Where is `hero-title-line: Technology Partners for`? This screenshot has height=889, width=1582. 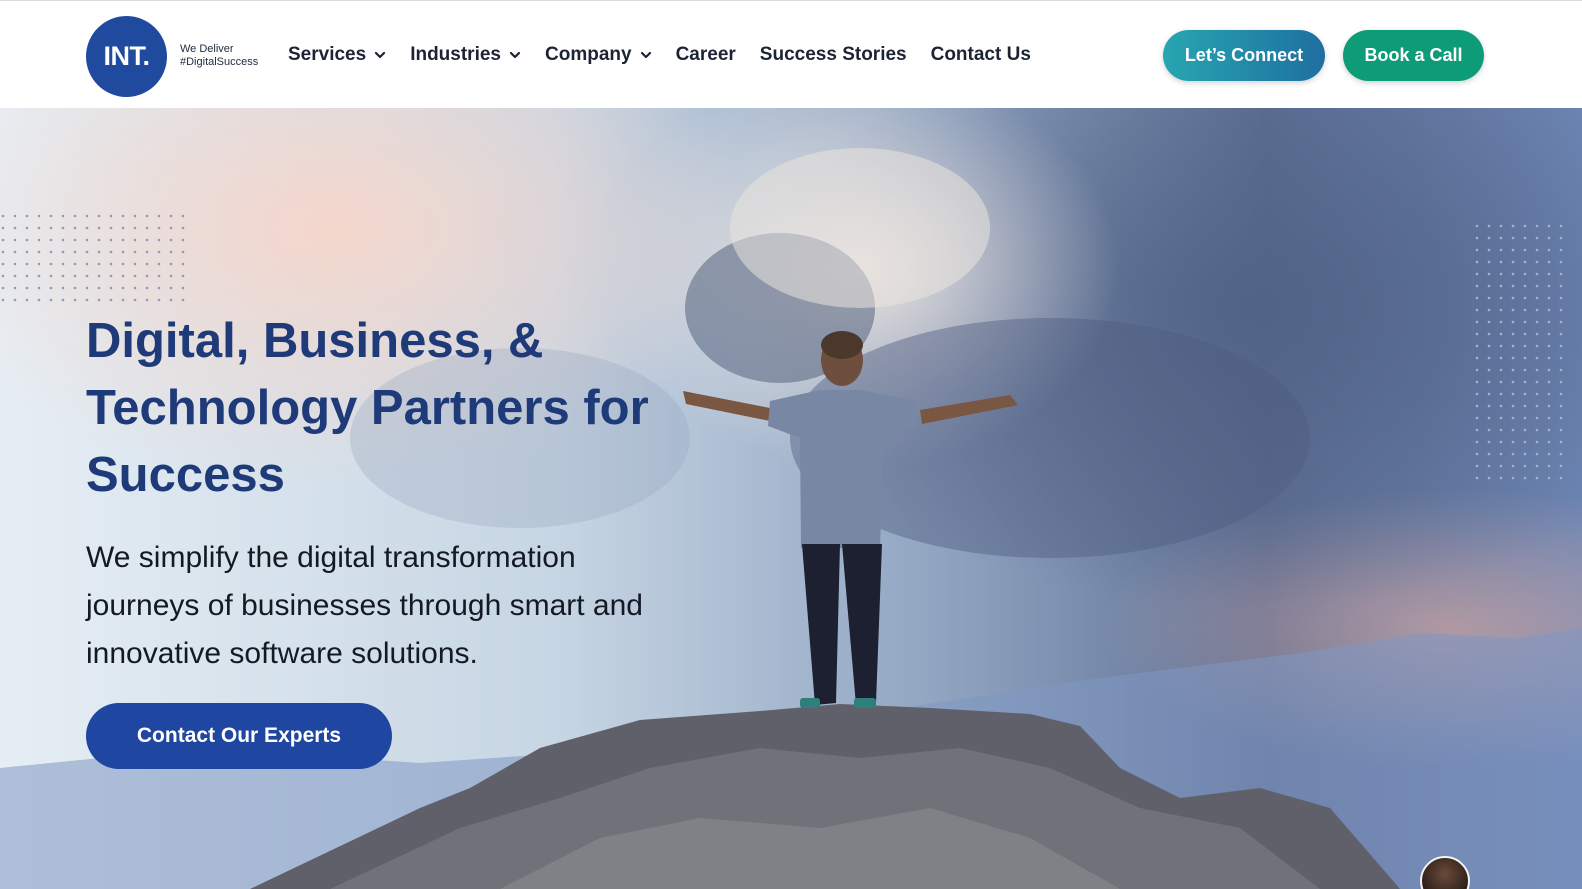
hero-title-line: Technology Partners for is located at coordinates (367, 408).